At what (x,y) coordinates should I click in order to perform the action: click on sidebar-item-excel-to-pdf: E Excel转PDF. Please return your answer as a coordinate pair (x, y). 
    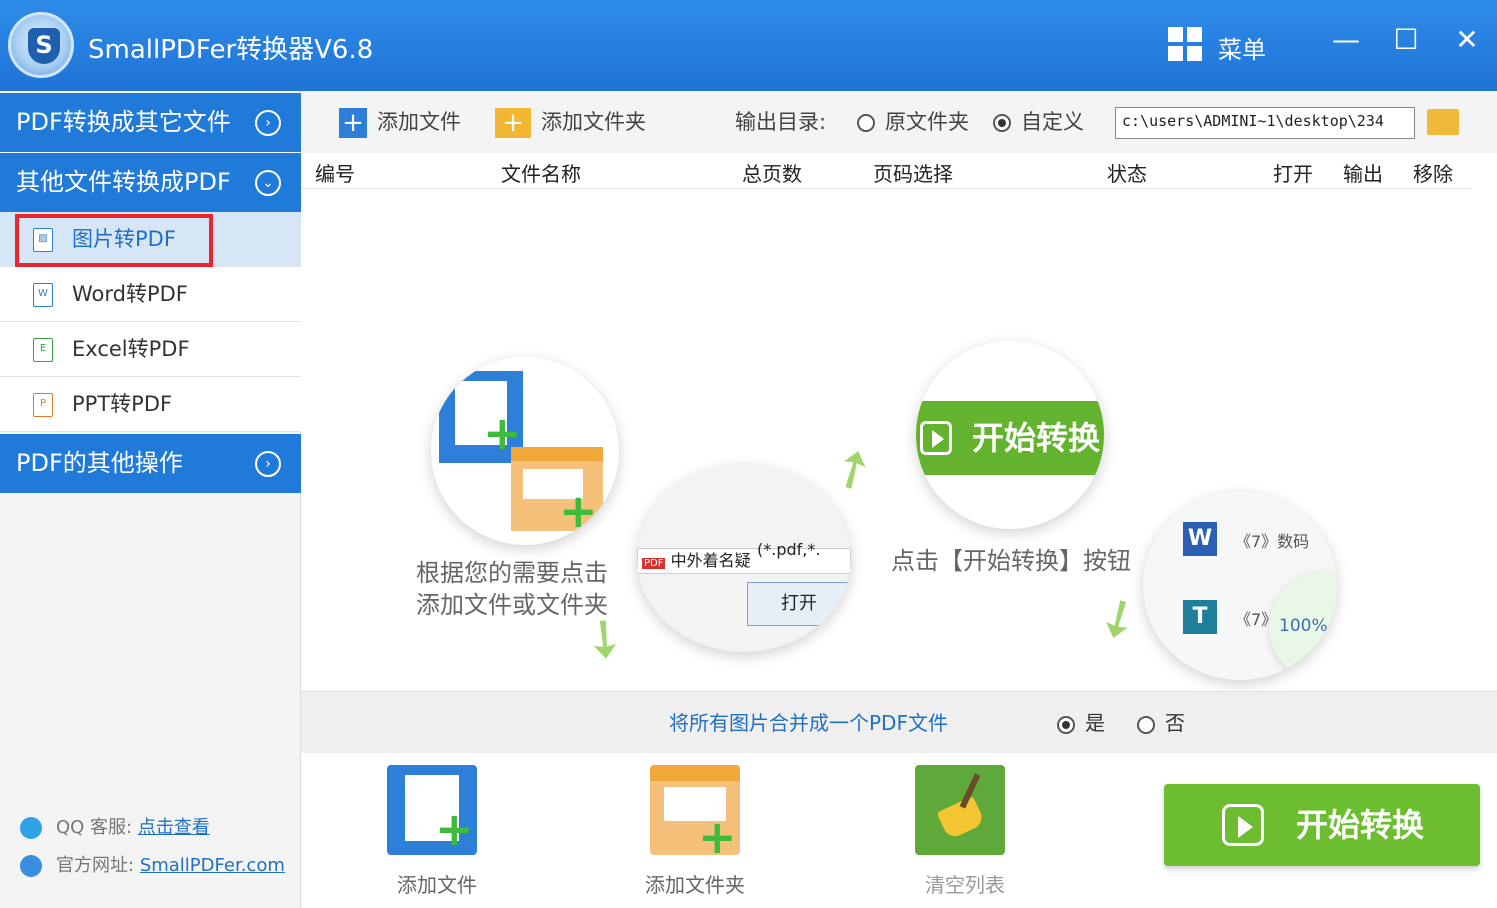
    Looking at the image, I should click on (150, 349).